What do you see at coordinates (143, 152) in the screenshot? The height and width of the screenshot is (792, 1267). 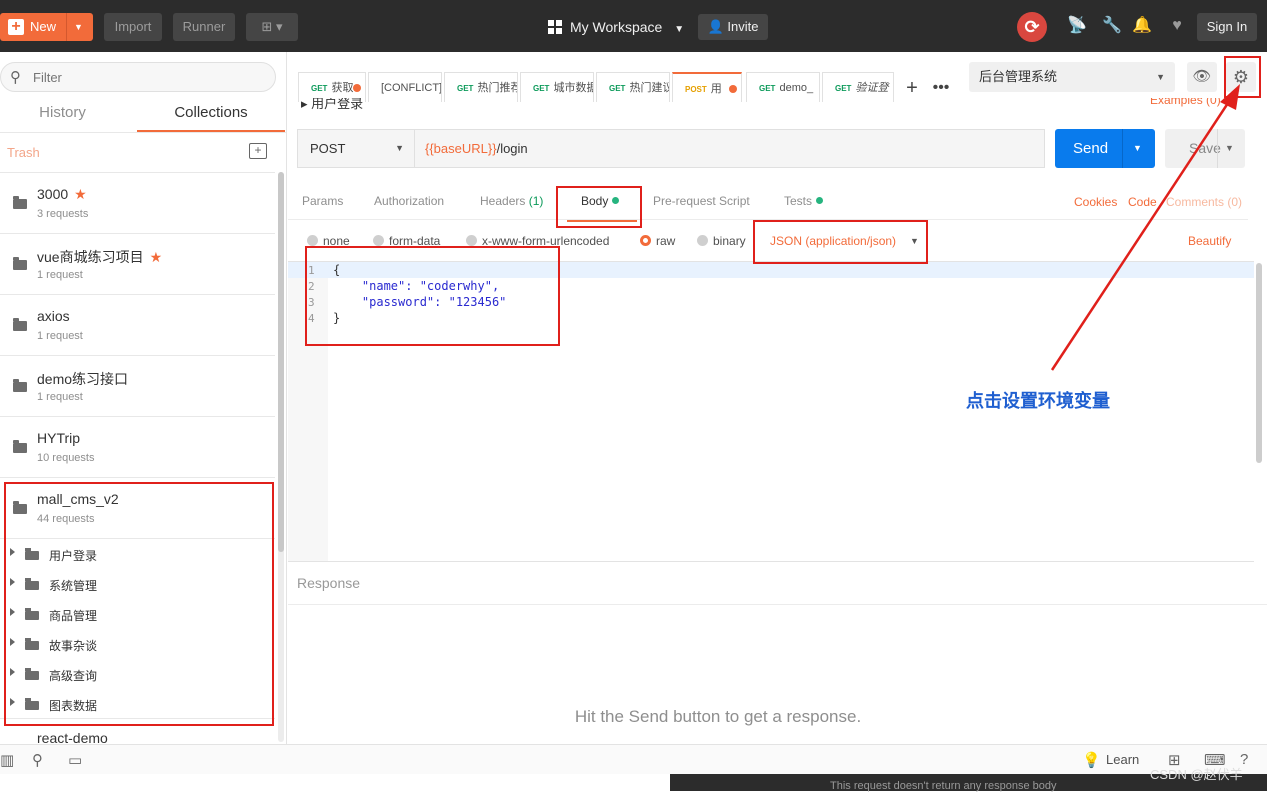 I see `trash-row: Trash +` at bounding box center [143, 152].